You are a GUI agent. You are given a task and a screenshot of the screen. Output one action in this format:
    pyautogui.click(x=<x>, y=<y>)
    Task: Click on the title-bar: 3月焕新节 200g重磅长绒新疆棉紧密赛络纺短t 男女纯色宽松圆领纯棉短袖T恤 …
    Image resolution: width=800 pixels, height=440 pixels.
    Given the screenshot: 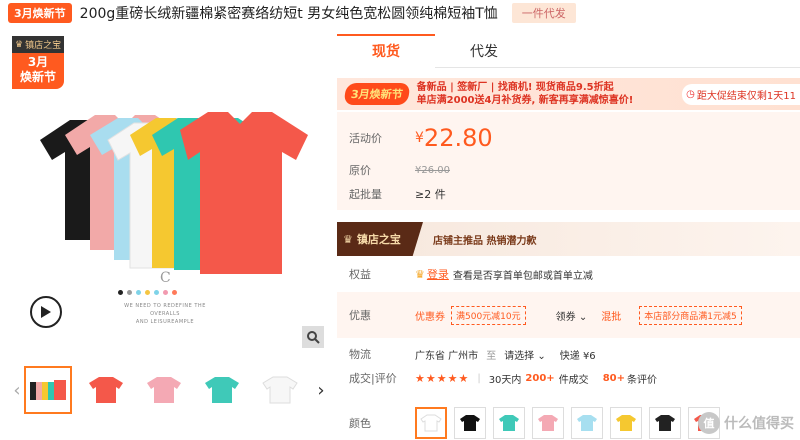 What is the action you would take?
    pyautogui.click(x=400, y=13)
    